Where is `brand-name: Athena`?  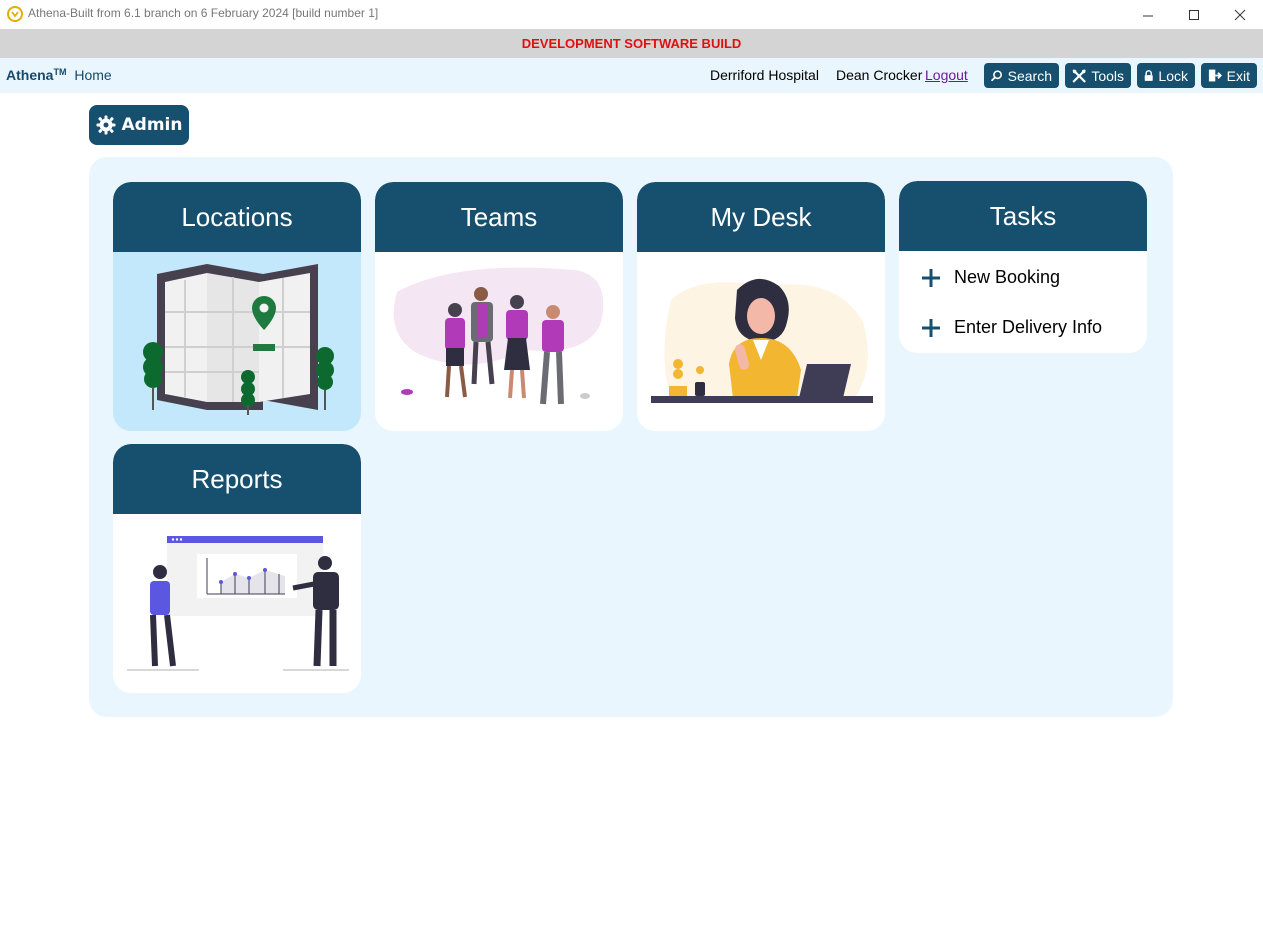 brand-name: Athena is located at coordinates (30, 75).